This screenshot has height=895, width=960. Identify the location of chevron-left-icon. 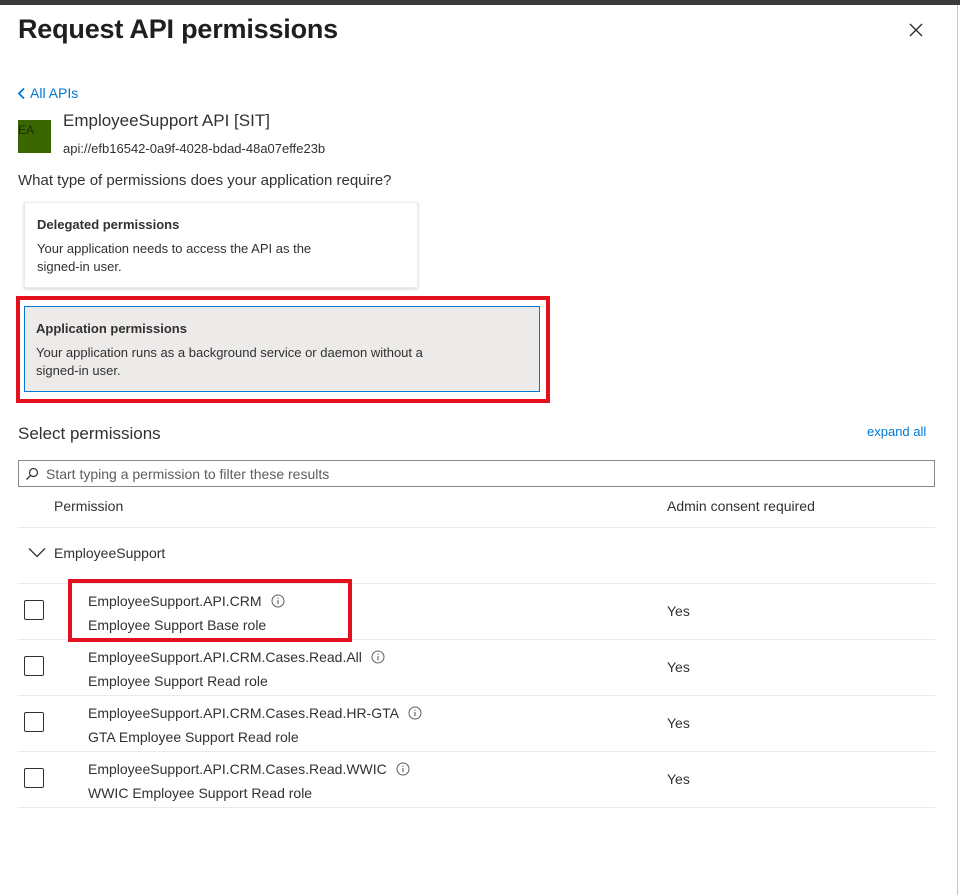
(22, 93).